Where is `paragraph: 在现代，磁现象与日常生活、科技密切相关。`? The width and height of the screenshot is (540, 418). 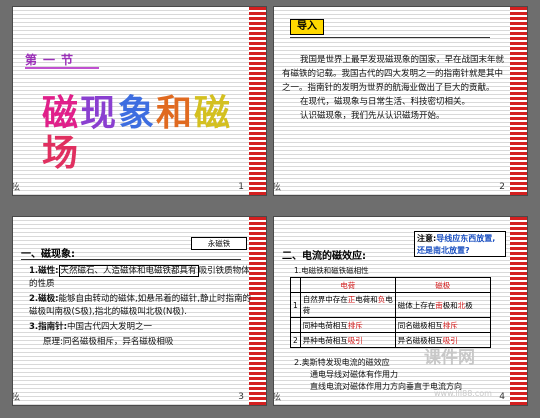
paragraph: 在现代，磁现象与日常生活、科技密切相关。 is located at coordinates (385, 102).